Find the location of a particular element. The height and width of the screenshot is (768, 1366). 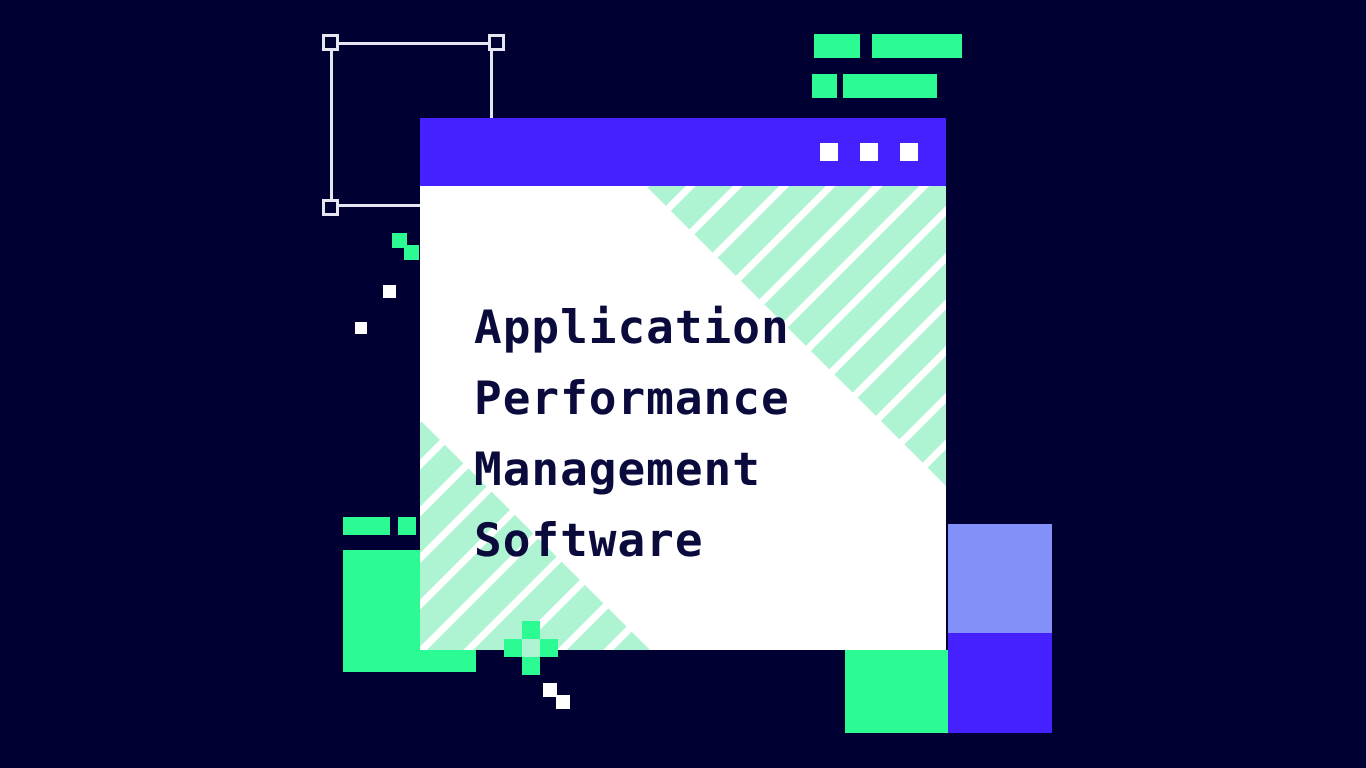

green-plus-top is located at coordinates (531, 630).